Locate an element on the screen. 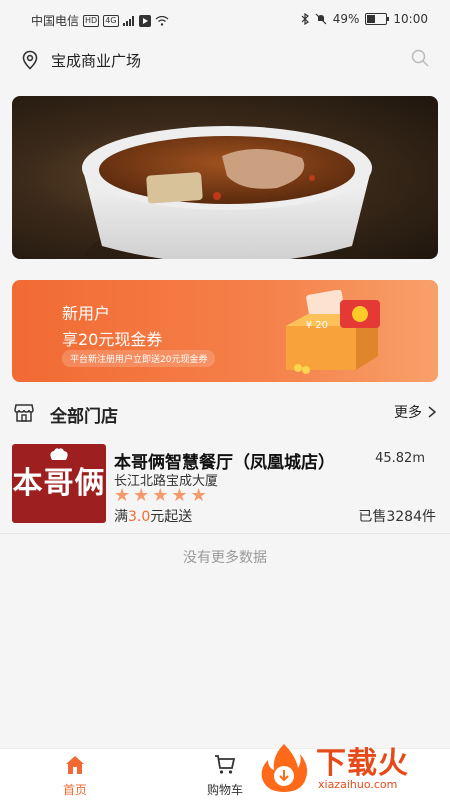 This screenshot has height=801, width=450. store-distance: 45.82m is located at coordinates (400, 458).